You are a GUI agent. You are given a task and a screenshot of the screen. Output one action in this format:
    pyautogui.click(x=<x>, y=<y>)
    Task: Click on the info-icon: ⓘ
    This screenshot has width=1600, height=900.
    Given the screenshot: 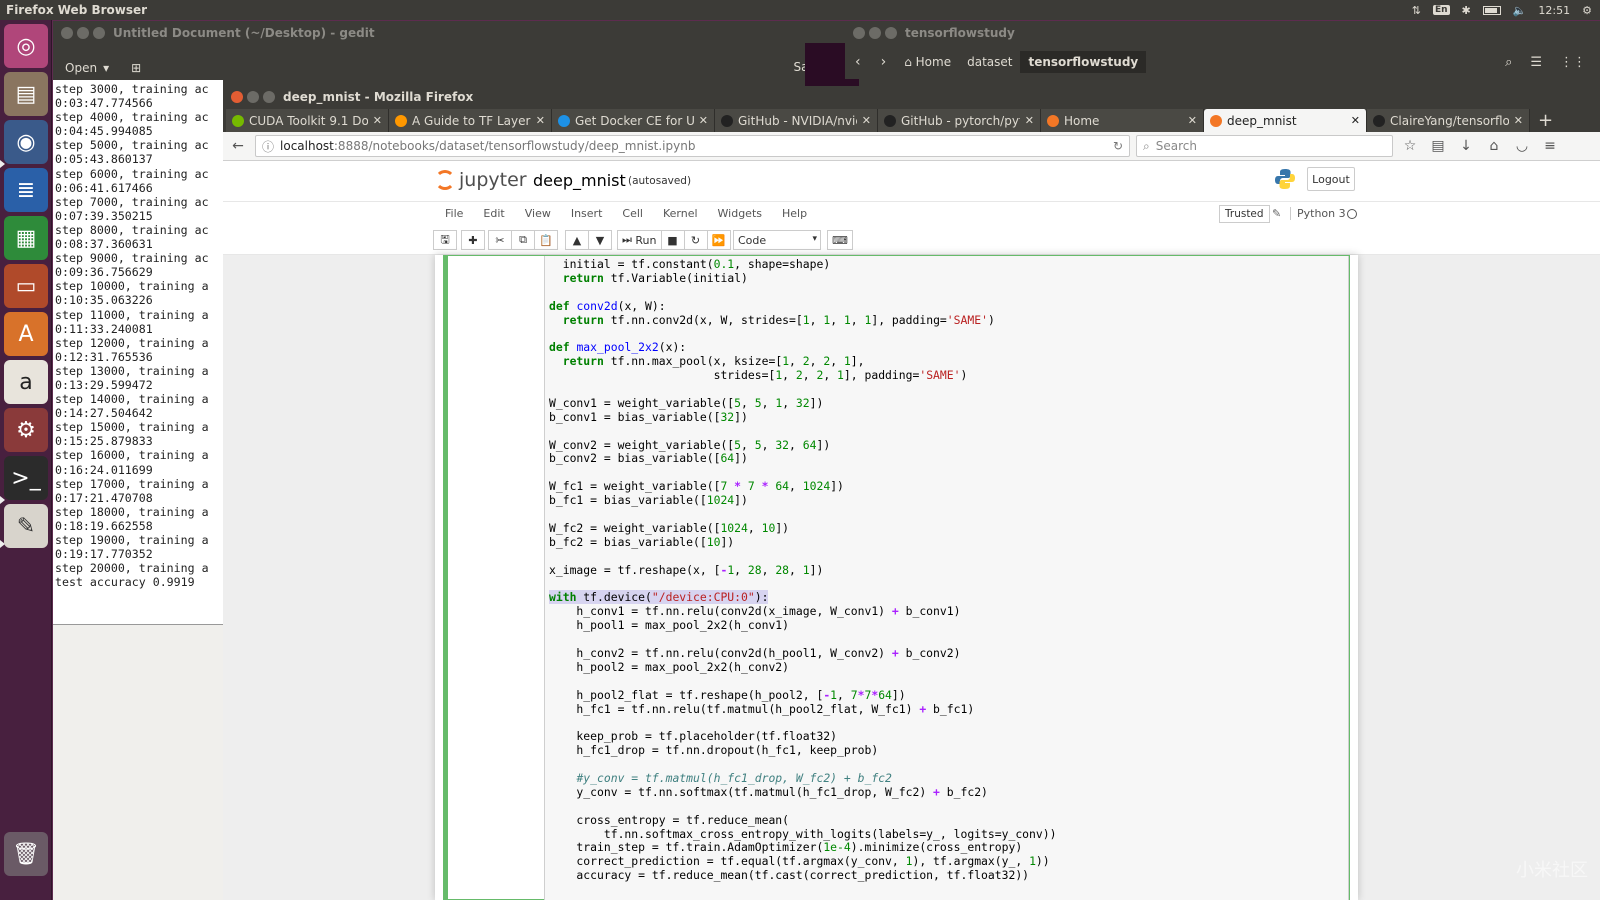 What is the action you would take?
    pyautogui.click(x=268, y=146)
    